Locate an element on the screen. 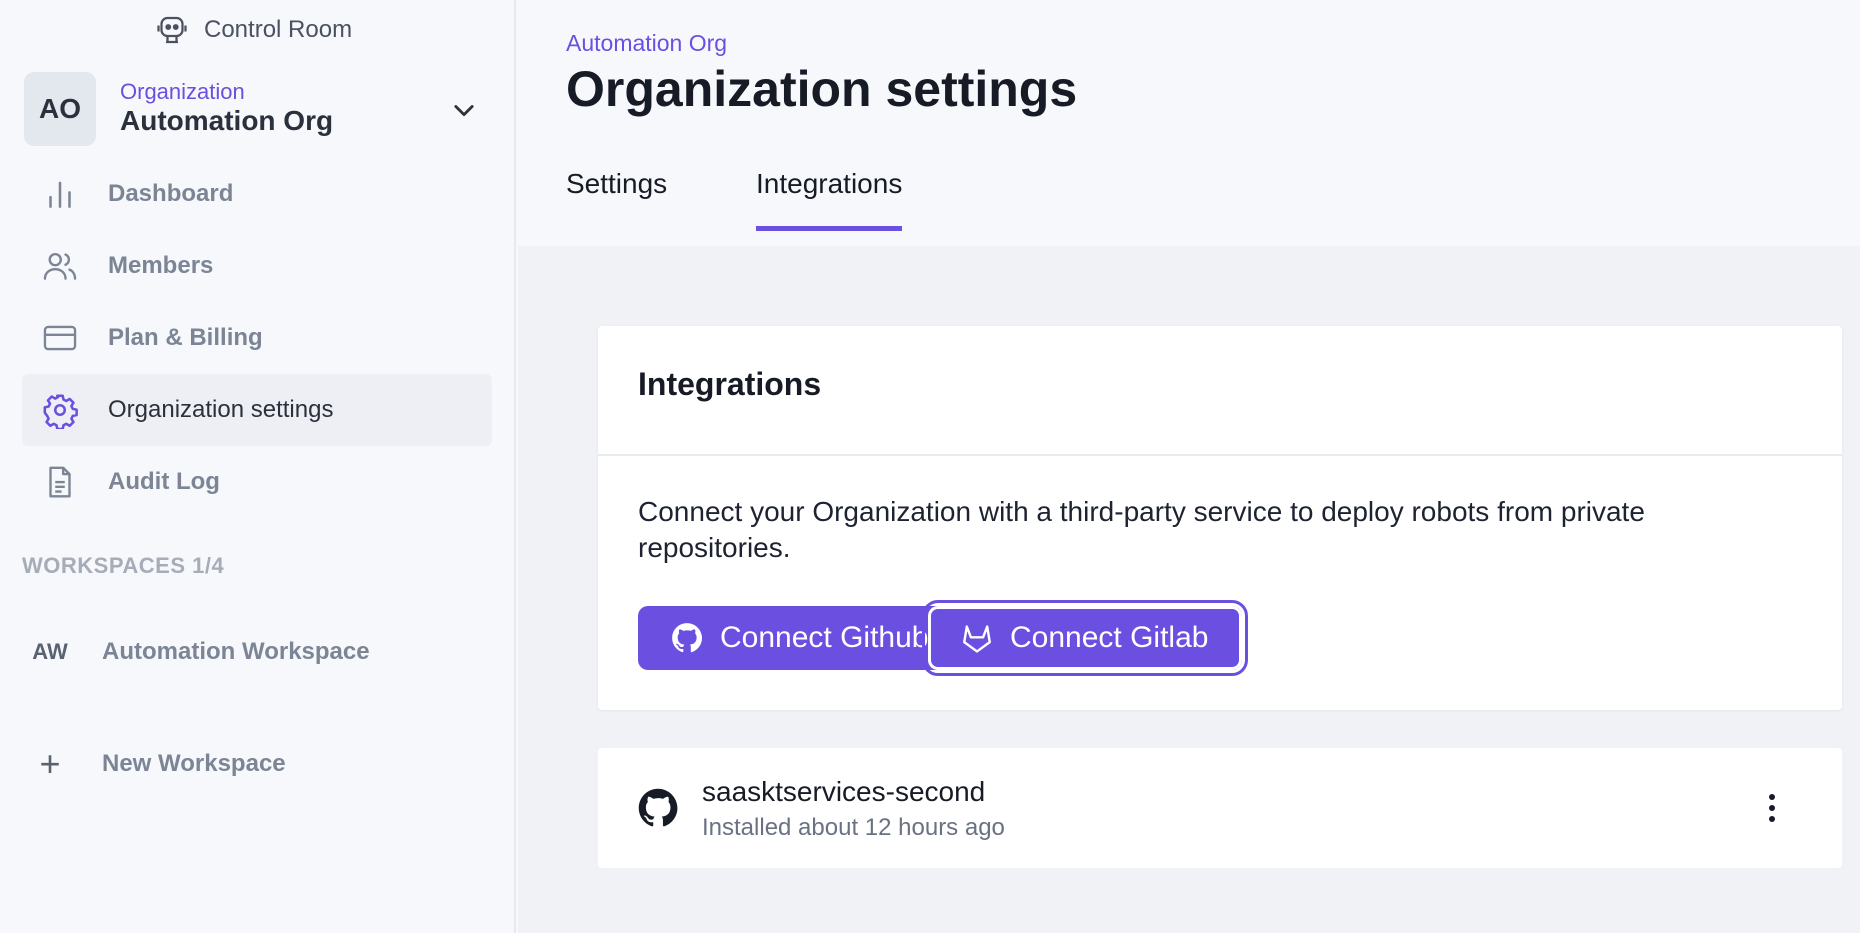 Image resolution: width=1860 pixels, height=933 pixels. connect-gitlab-label: Connect Gitlab is located at coordinates (1109, 637).